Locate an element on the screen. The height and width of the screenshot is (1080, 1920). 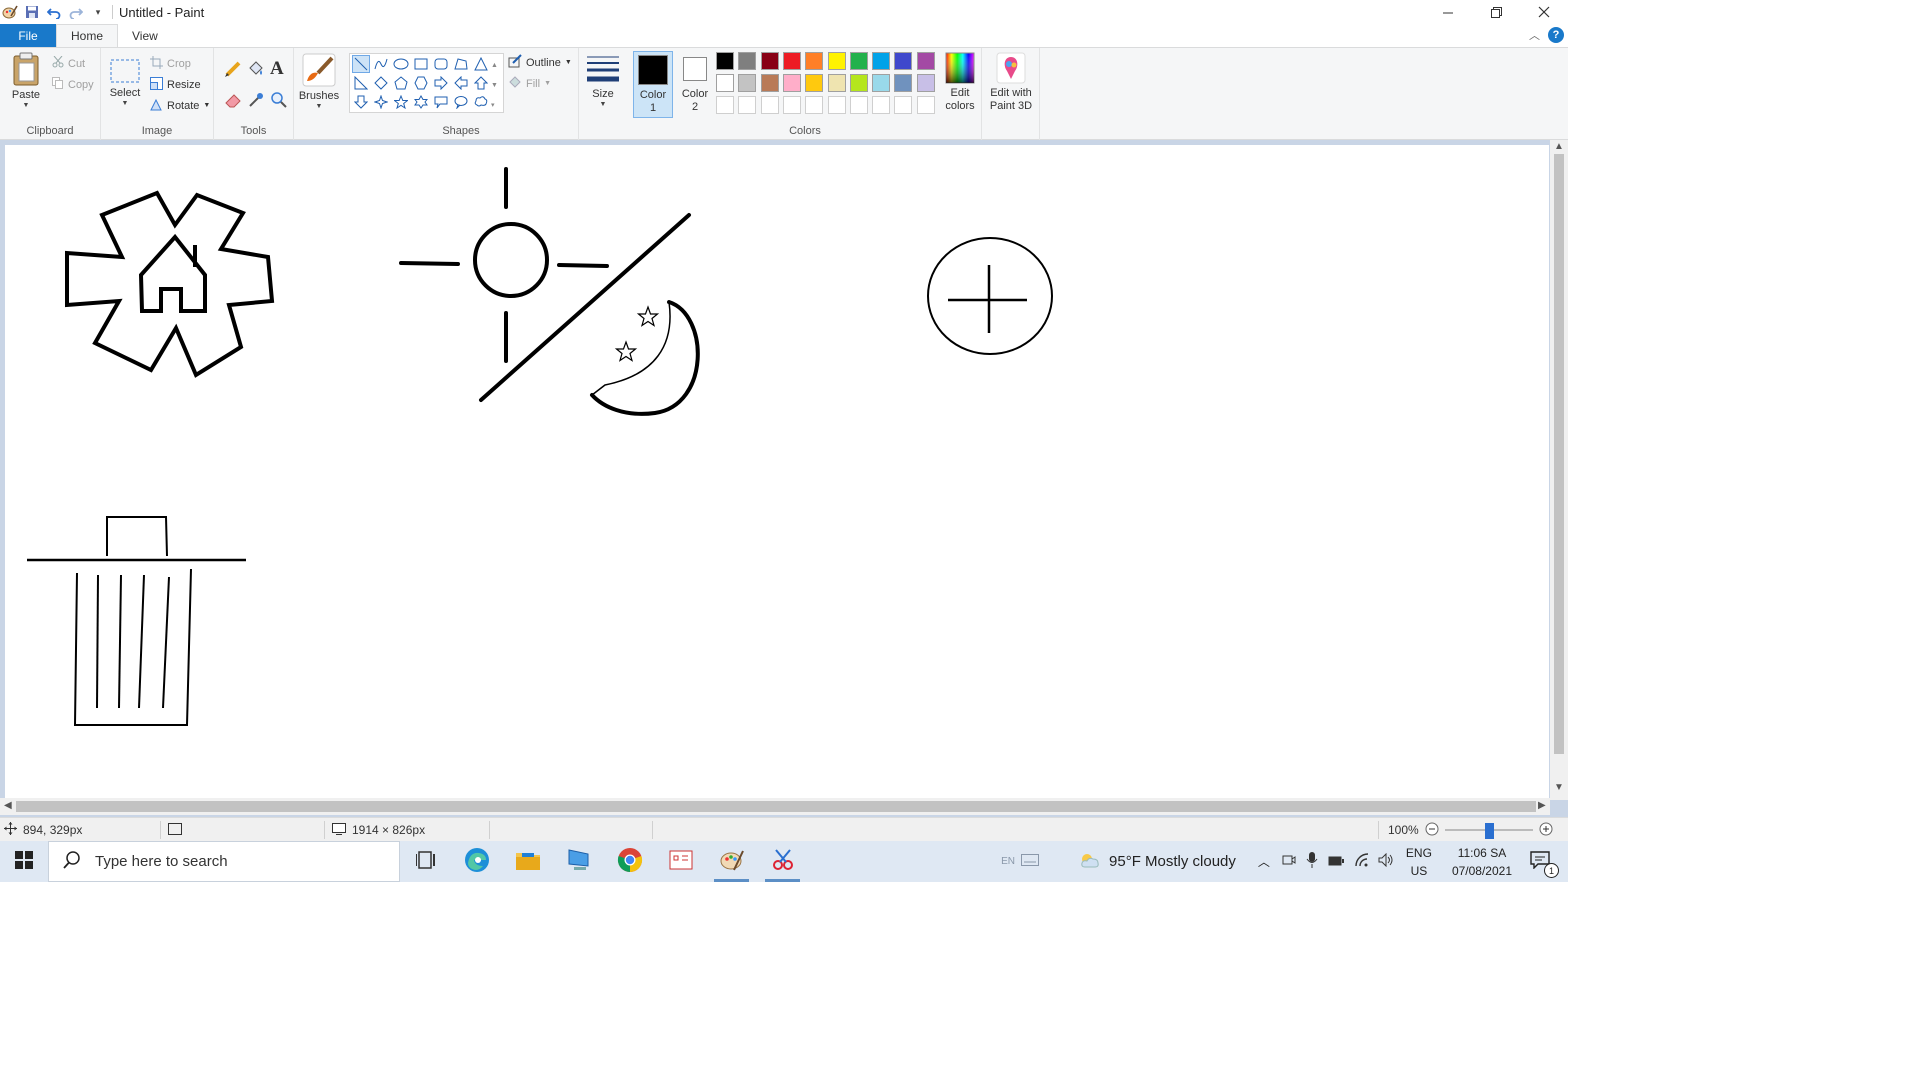
tab-file: File is located at coordinates (28, 35).